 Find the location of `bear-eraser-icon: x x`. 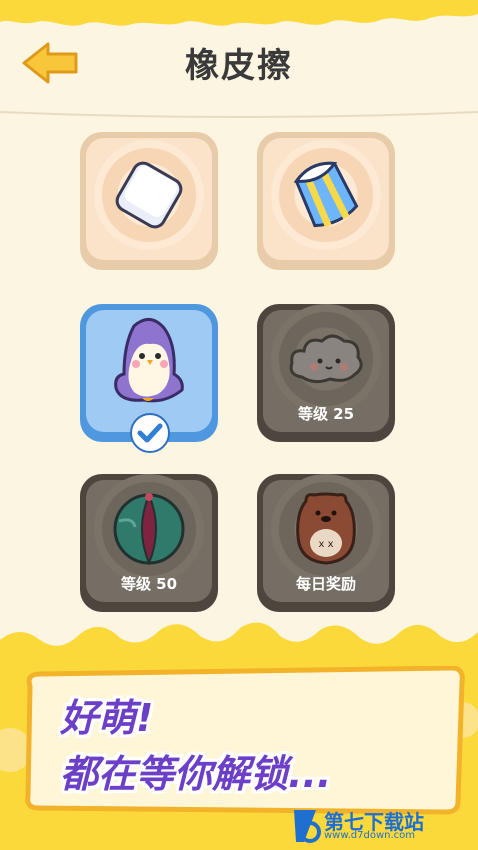

bear-eraser-icon: x x is located at coordinates (326, 528).